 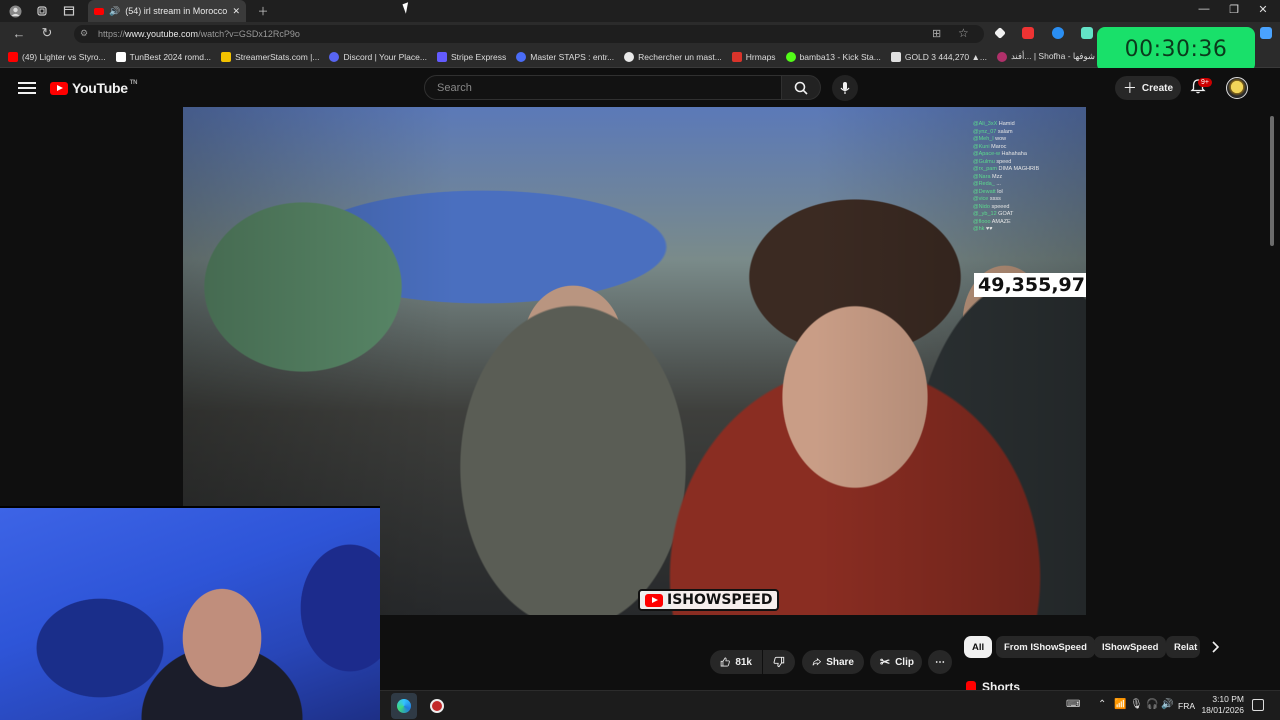 I want to click on share-button: Share, so click(x=833, y=662).